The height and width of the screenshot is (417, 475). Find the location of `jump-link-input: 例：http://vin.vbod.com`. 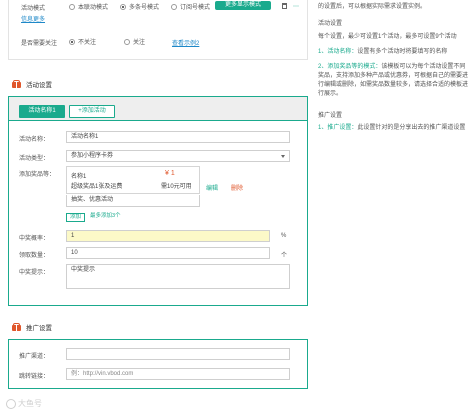

jump-link-input: 例：http://vin.vbod.com is located at coordinates (178, 374).